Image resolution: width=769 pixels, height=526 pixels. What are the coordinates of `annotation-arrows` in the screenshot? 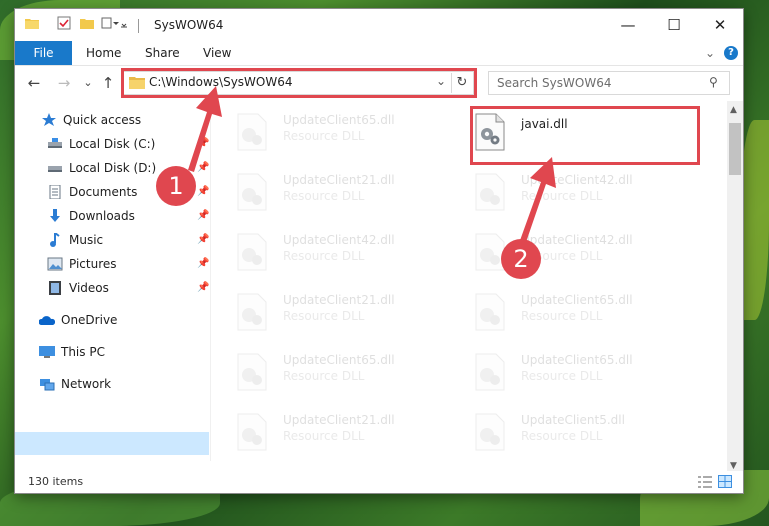 It's located at (372, 167).